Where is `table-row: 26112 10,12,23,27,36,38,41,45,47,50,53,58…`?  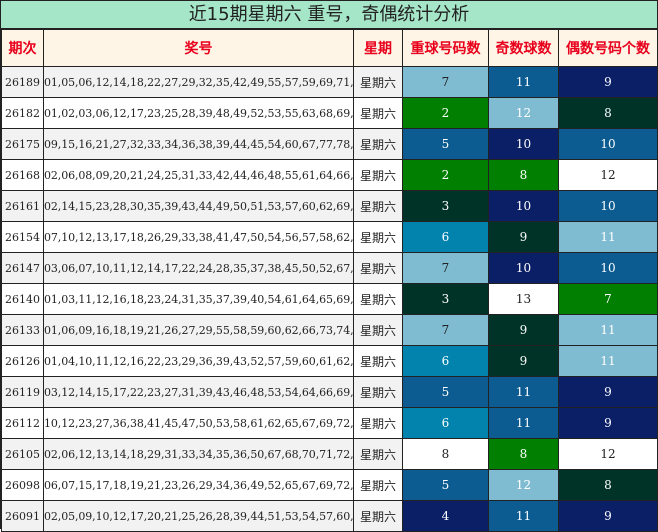
table-row: 26112 10,12,23,27,36,38,41,45,47,50,53,58… is located at coordinates (329, 423).